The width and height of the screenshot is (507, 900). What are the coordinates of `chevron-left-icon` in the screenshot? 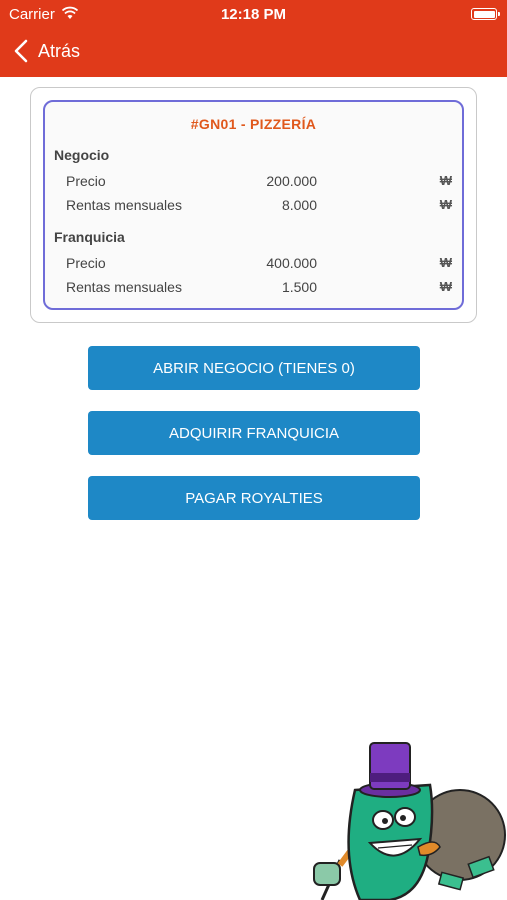 It's located at (21, 51).